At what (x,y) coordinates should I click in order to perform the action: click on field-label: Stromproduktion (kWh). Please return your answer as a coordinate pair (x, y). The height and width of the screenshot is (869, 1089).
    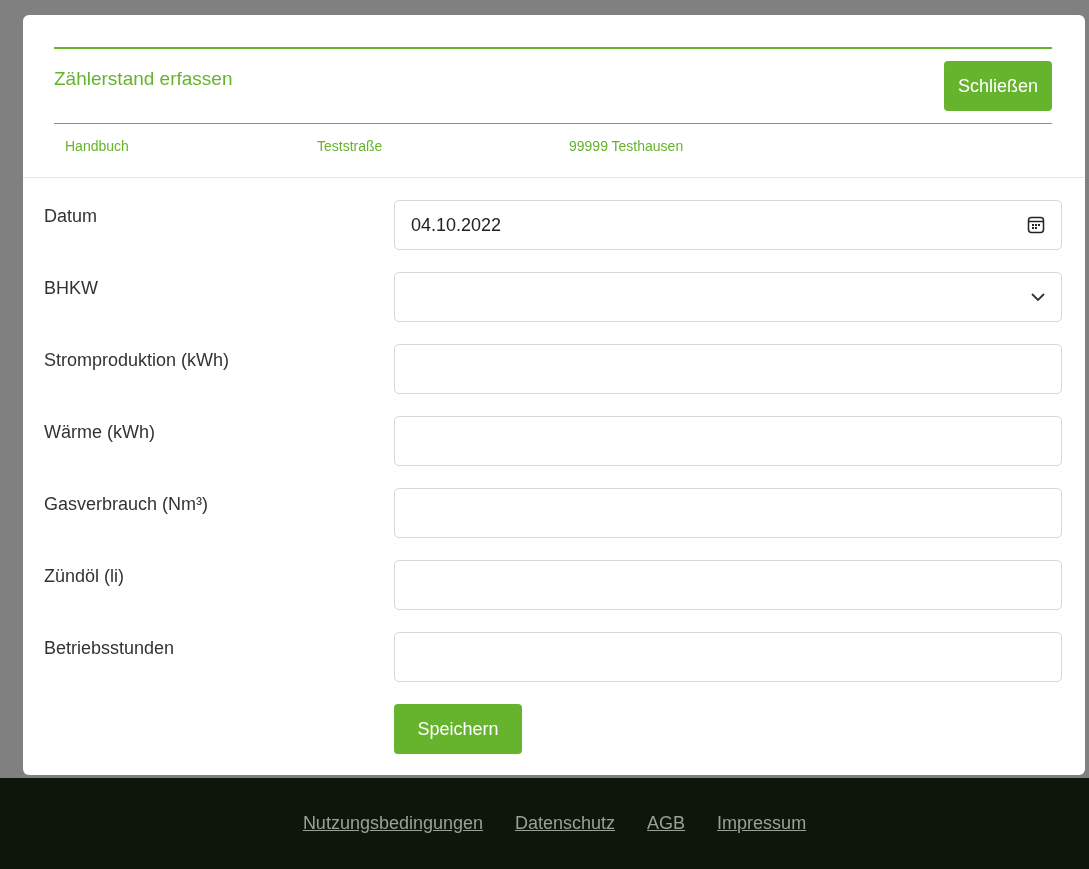
    Looking at the image, I should click on (137, 360).